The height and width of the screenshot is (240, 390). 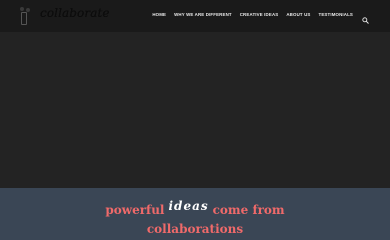 What do you see at coordinates (22, 9) in the screenshot?
I see `logo-dot` at bounding box center [22, 9].